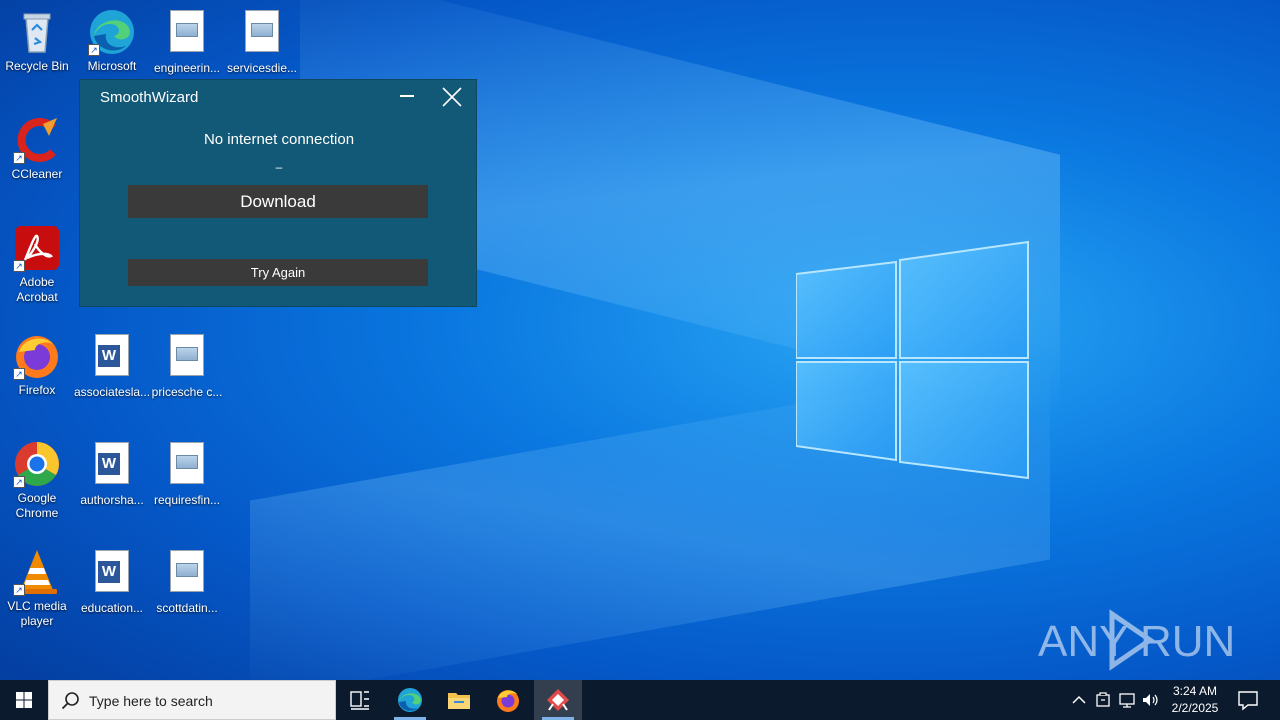 The image size is (1280, 720). I want to click on desktop-icon-label: Microsoft Edge, so click(112, 66).